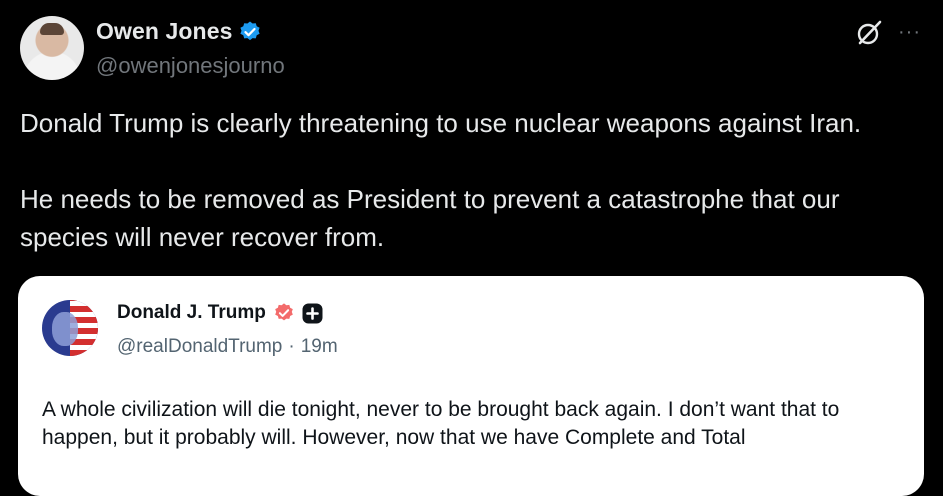  Describe the element at coordinates (312, 313) in the screenshot. I see `plus-badge-icon` at that location.